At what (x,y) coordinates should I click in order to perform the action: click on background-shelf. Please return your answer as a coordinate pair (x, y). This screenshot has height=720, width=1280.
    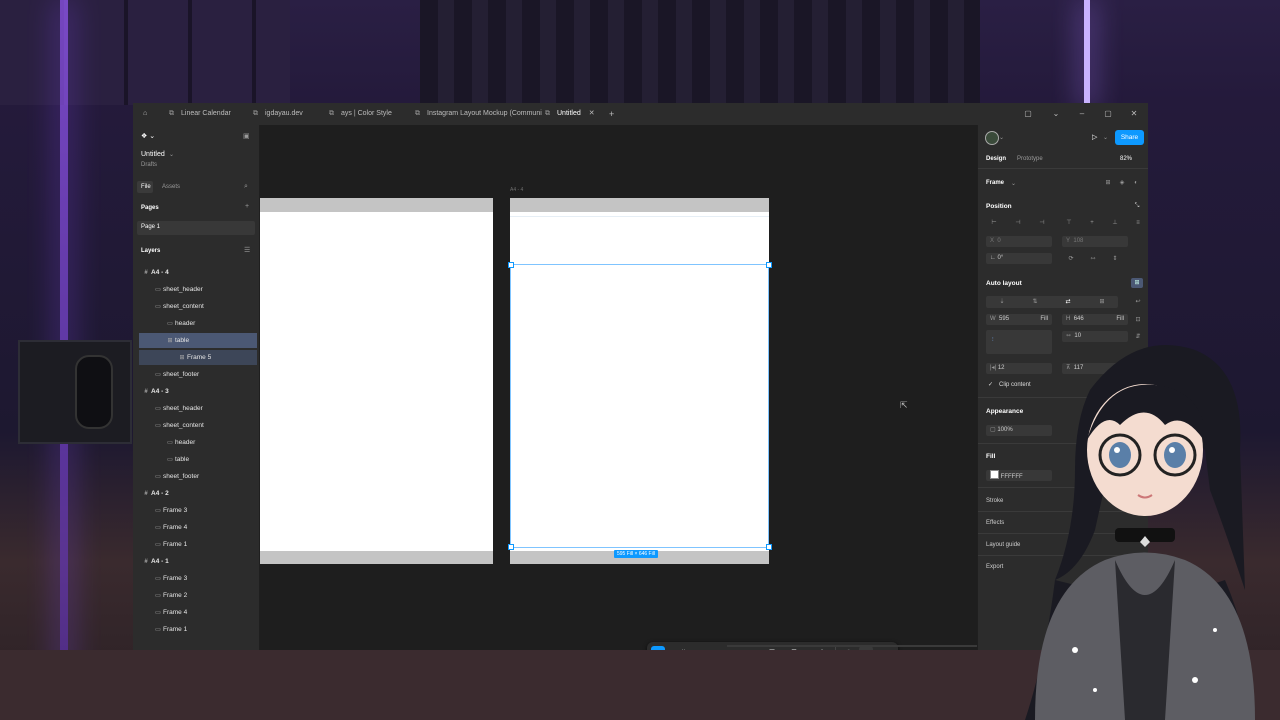
    Looking at the image, I should click on (145, 52).